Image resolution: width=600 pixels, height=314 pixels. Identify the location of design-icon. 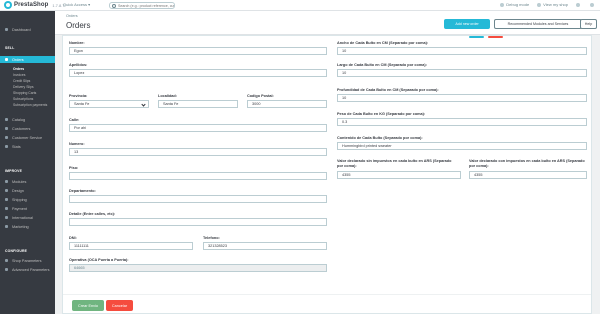
(6, 190).